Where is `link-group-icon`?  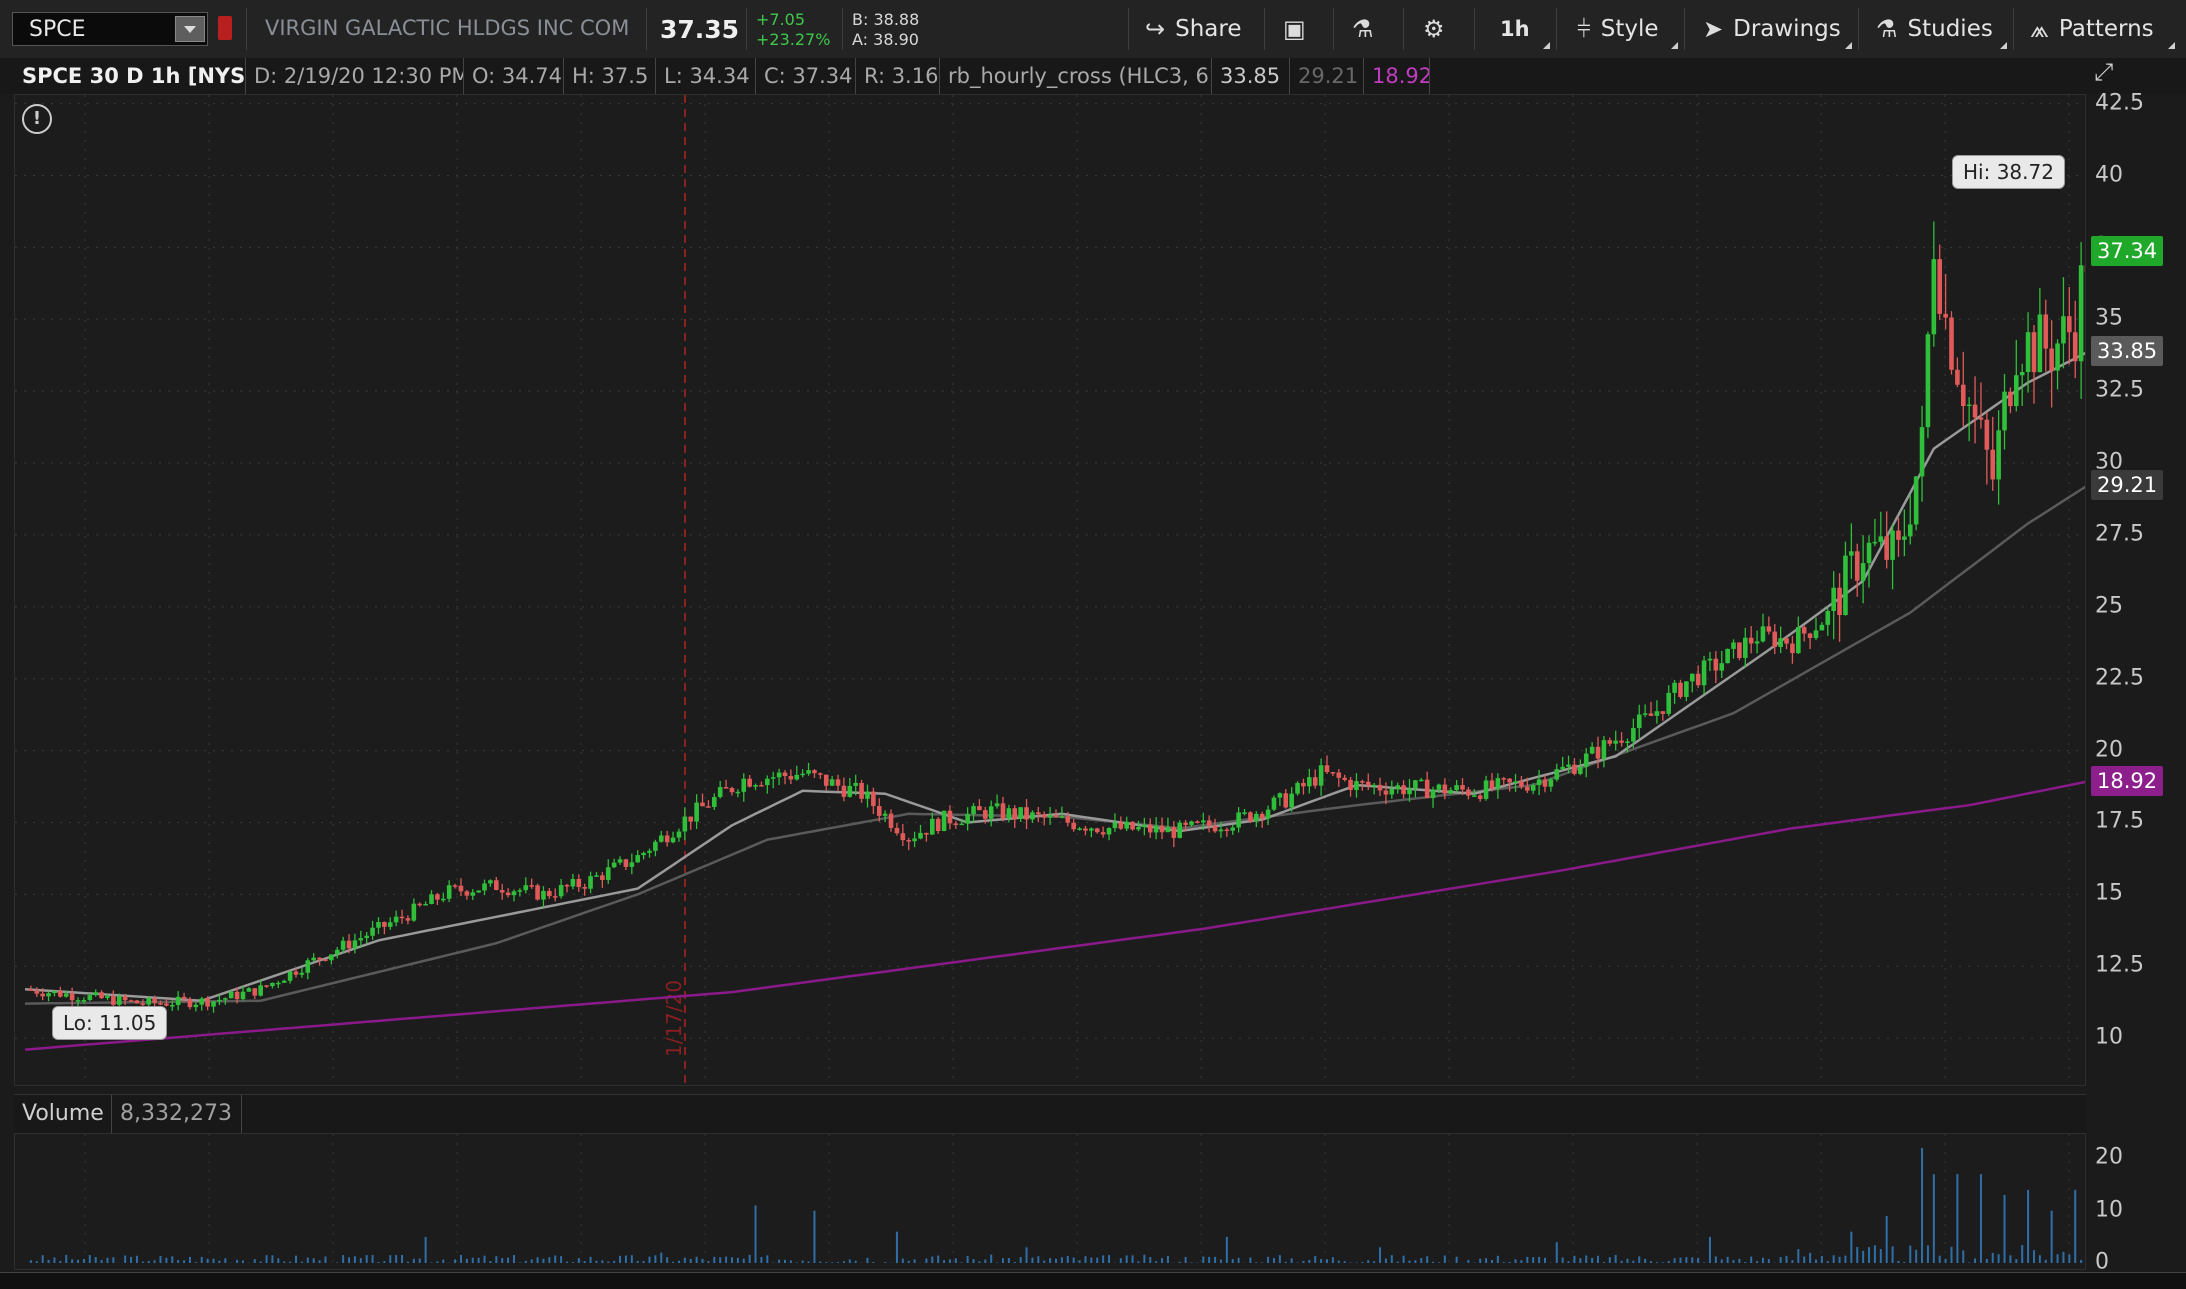
link-group-icon is located at coordinates (225, 28).